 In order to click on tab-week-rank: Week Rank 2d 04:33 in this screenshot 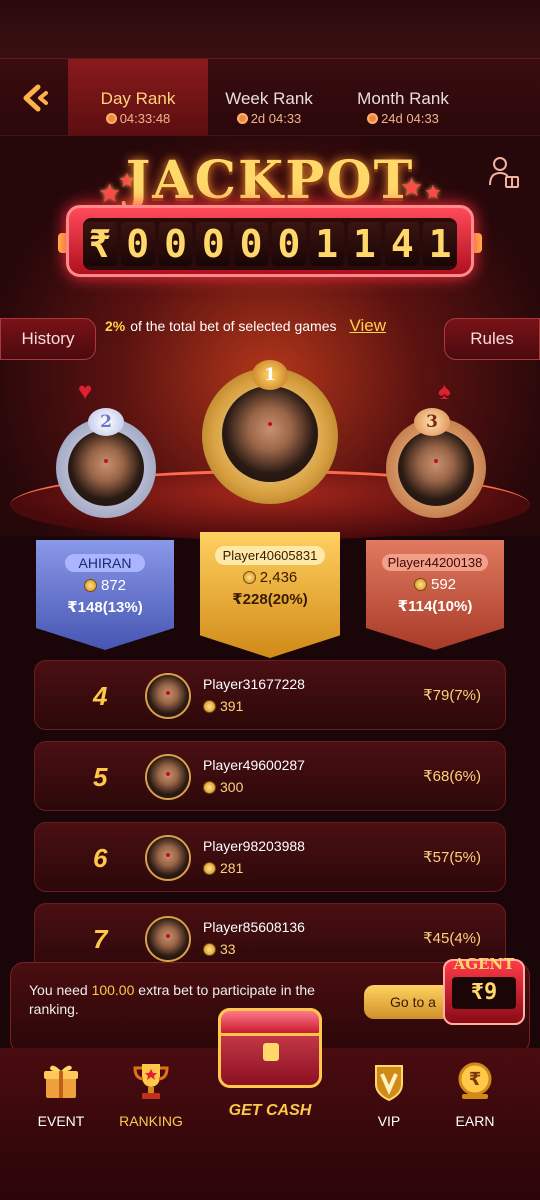, I will do `click(269, 98)`.